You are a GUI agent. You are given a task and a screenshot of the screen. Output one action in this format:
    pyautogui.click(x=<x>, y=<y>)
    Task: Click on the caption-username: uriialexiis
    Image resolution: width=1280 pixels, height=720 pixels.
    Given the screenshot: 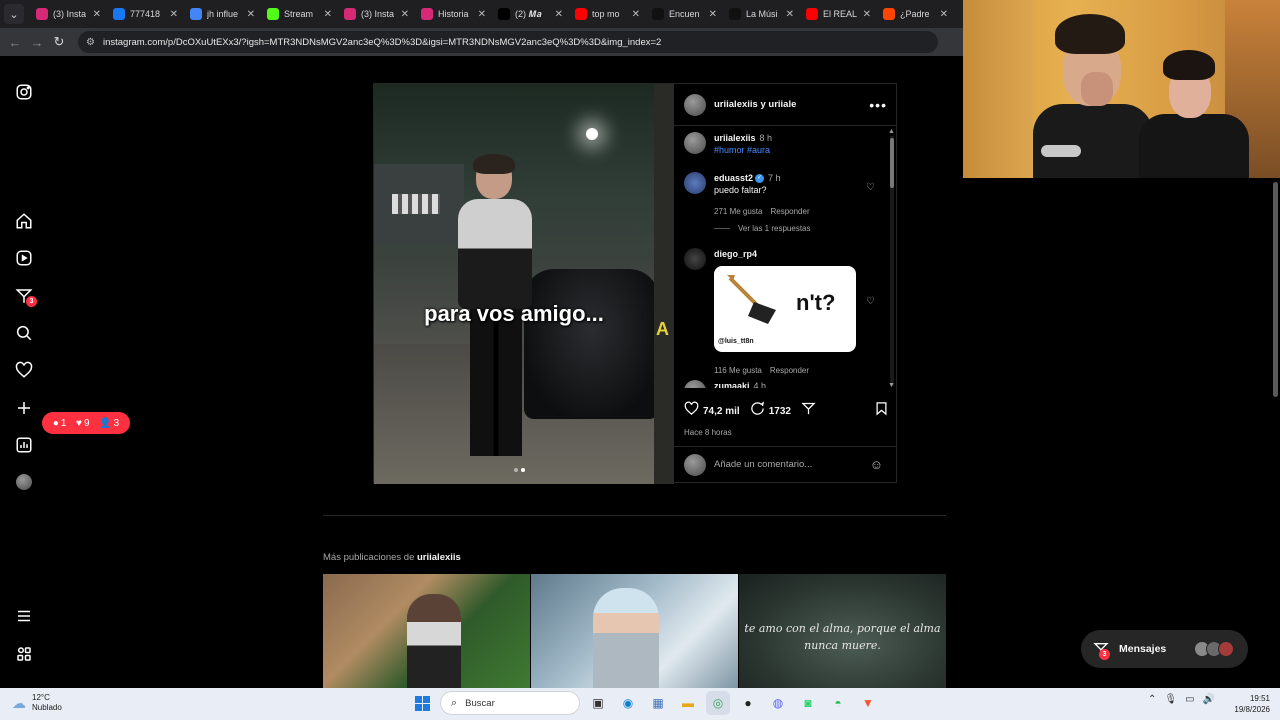 What is the action you would take?
    pyautogui.click(x=735, y=138)
    